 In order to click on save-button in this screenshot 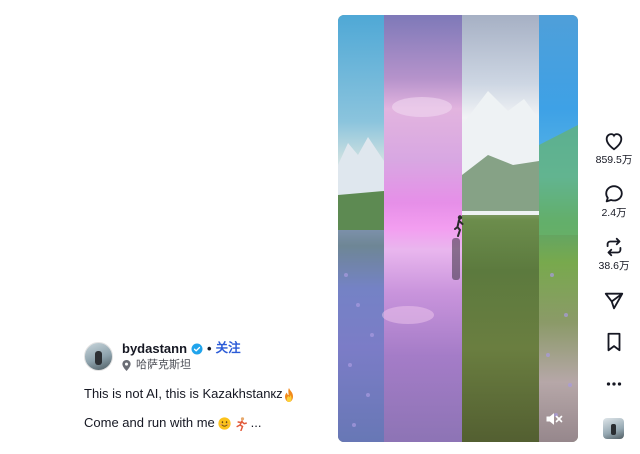, I will do `click(614, 342)`.